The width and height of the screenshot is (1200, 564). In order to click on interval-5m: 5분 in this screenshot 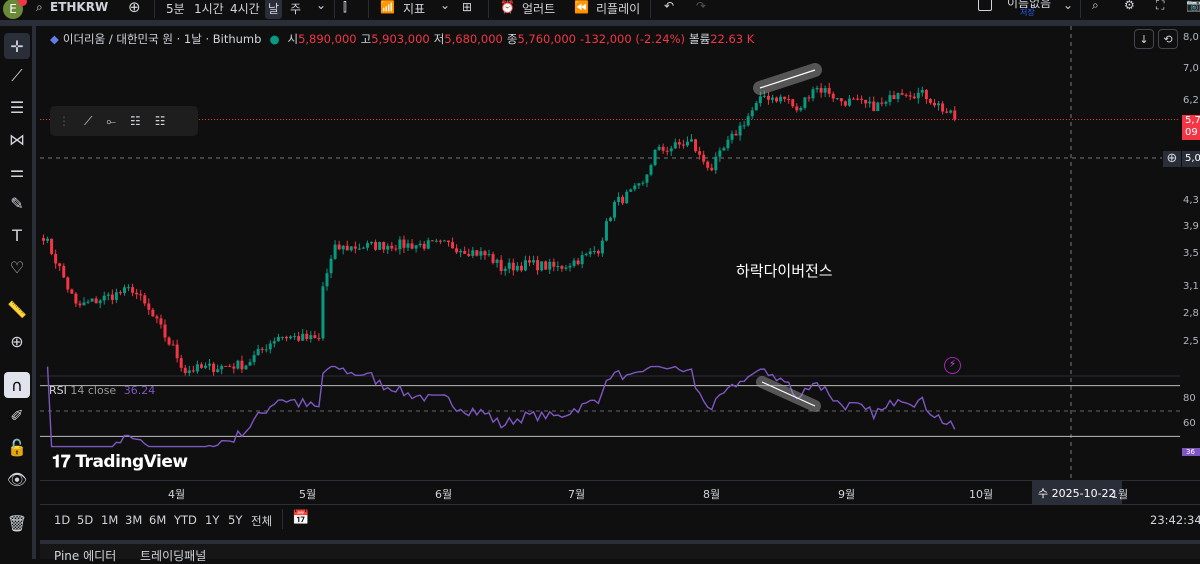, I will do `click(175, 8)`.